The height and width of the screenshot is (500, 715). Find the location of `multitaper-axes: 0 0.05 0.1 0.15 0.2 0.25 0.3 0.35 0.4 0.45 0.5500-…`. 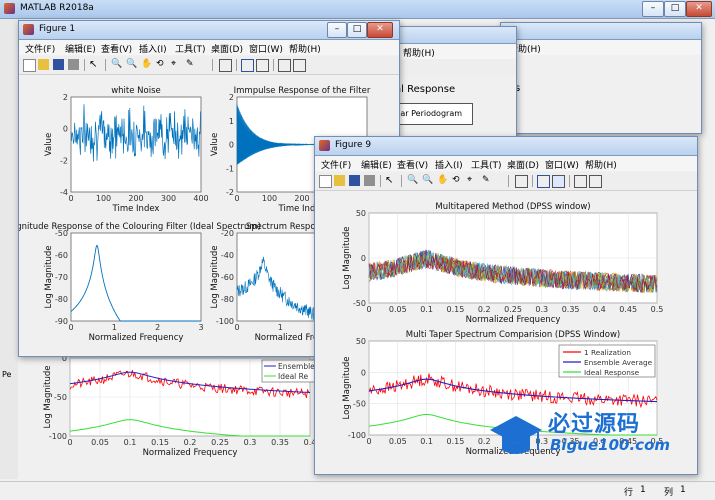

multitaper-axes: 0 0.05 0.1 0.15 0.2 0.25 0.3 0.35 0.4 0.45 0.5500-… is located at coordinates (502, 263).